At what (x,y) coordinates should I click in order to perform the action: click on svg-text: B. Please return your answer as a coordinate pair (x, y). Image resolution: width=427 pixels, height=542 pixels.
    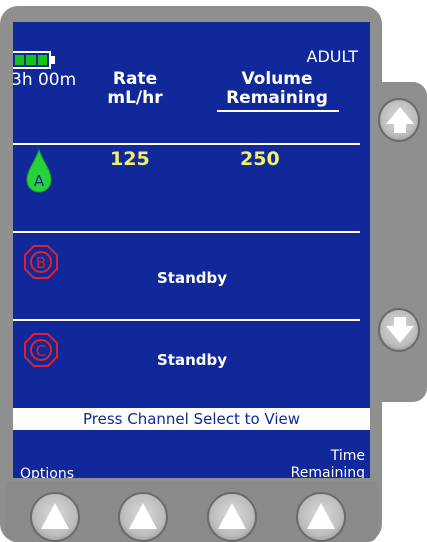
    Looking at the image, I should click on (41, 263).